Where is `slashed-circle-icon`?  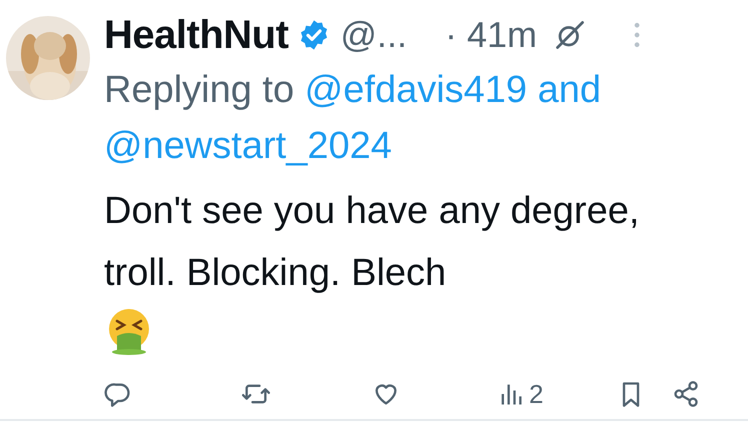
slashed-circle-icon is located at coordinates (569, 35).